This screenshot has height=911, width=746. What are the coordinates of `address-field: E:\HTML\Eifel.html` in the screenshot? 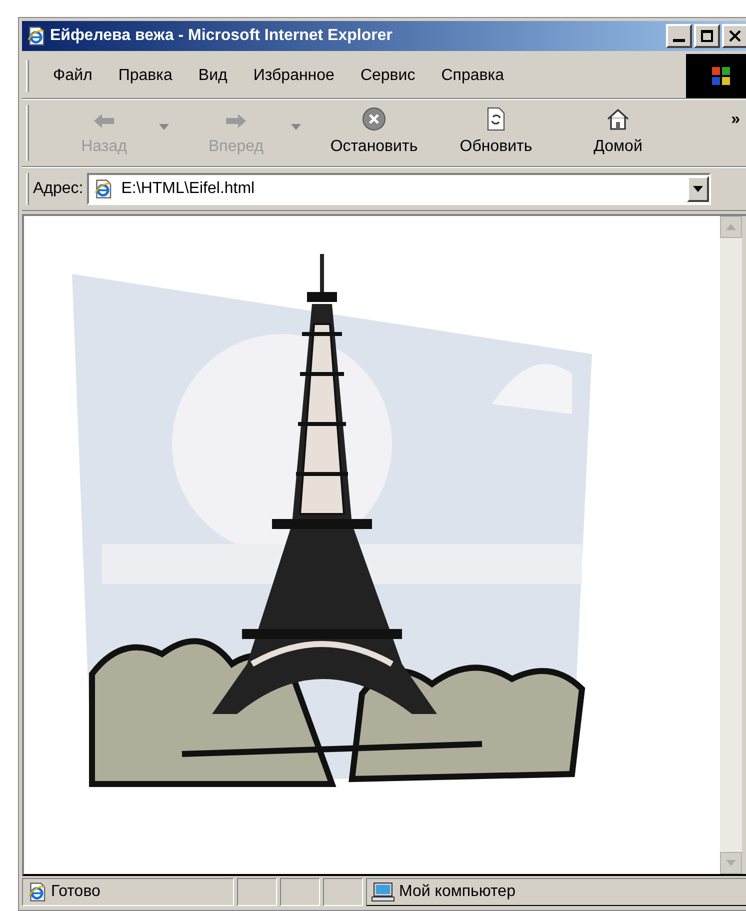 It's located at (399, 189).